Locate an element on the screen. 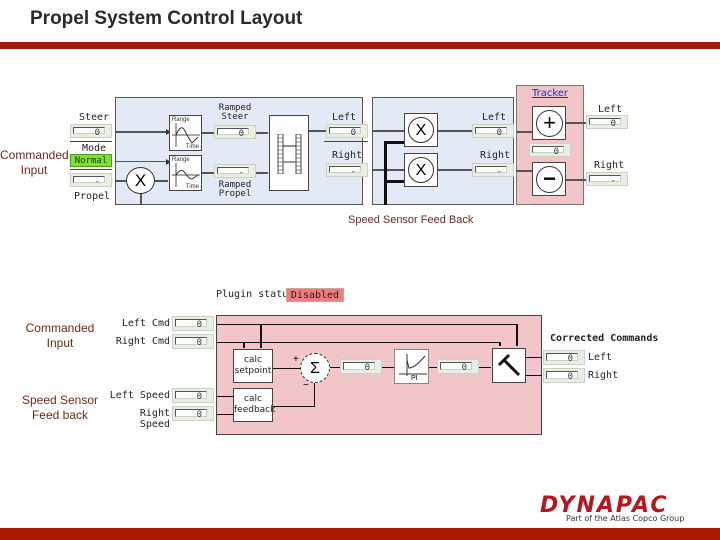 The width and height of the screenshot is (720, 540). mixer-block is located at coordinates (289, 153).